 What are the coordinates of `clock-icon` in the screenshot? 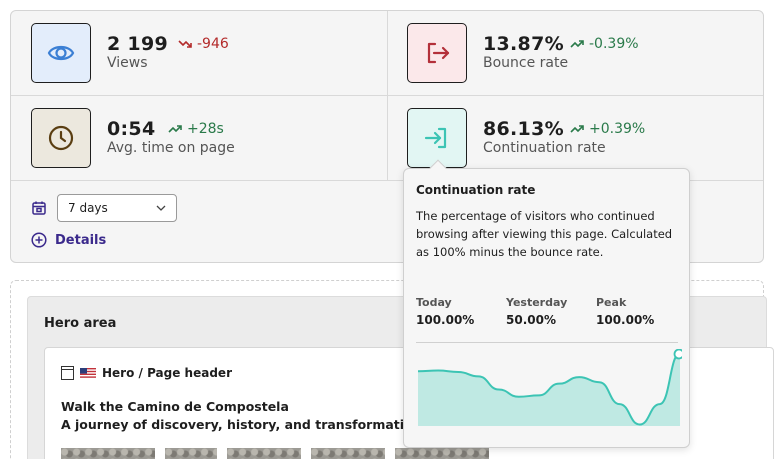 It's located at (61, 138).